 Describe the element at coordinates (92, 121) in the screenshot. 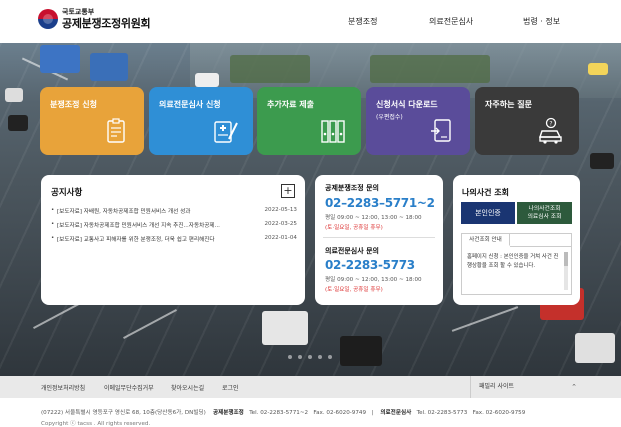

I see `tile-dispute-apply: 분쟁조정 신청` at that location.